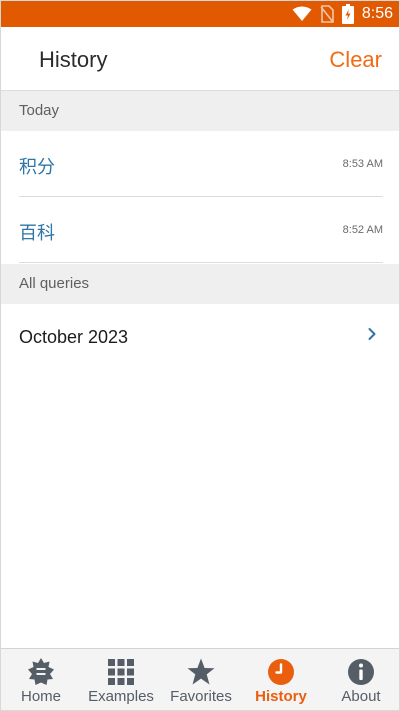  I want to click on section-header-all-queries: All queries, so click(200, 284).